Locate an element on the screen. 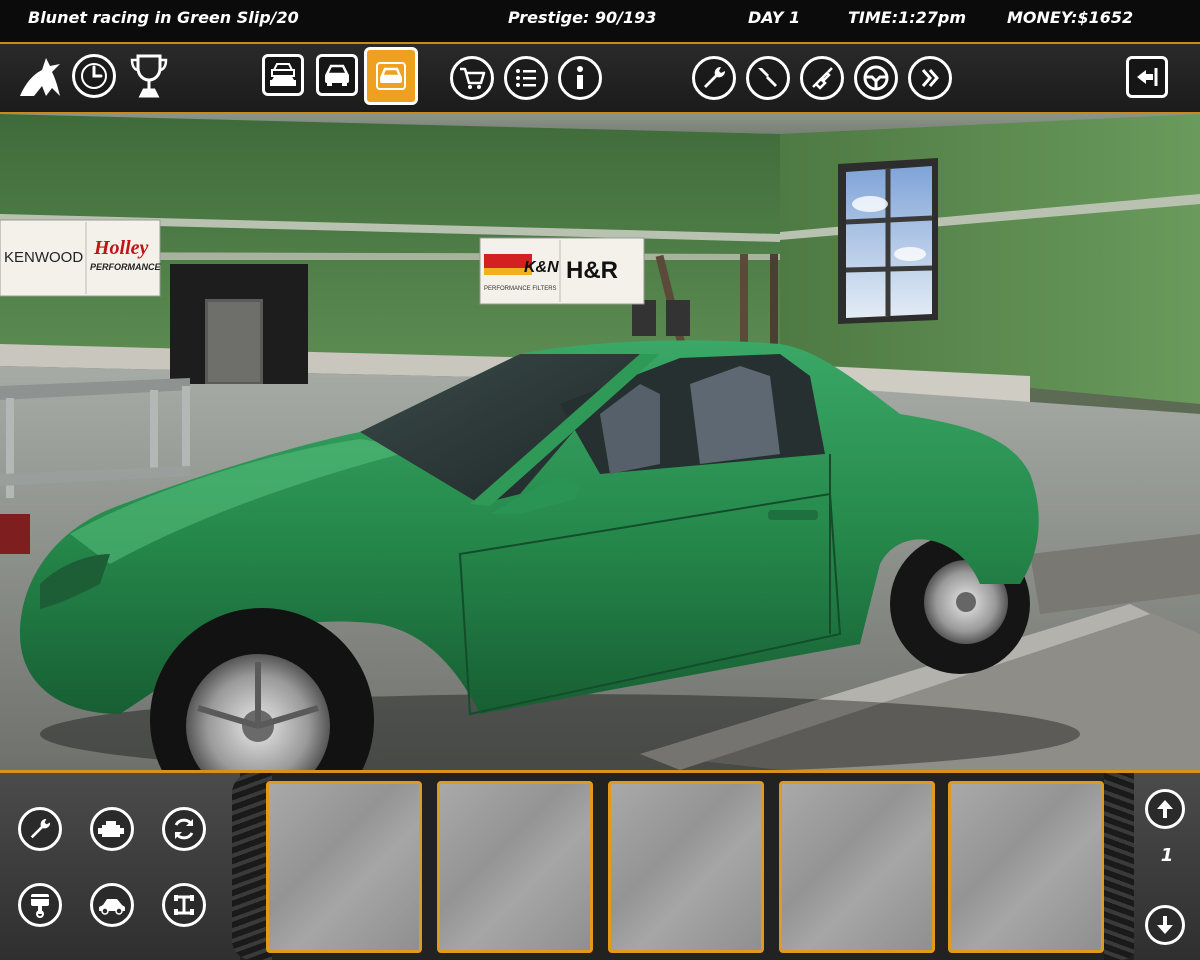 The width and height of the screenshot is (1200, 960). car-selected-icon is located at coordinates (391, 76).